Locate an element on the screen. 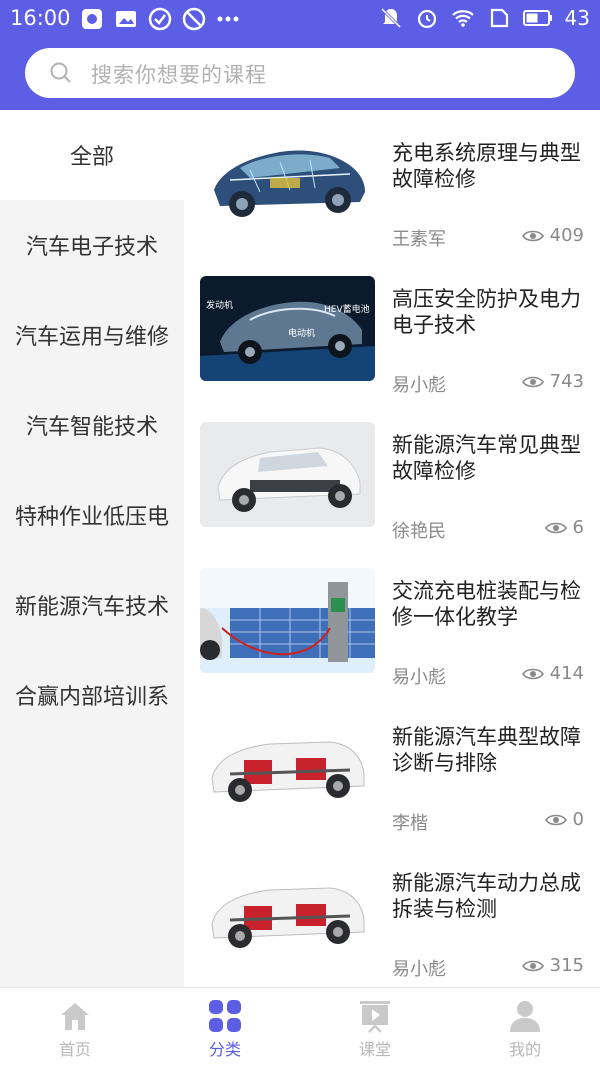 This screenshot has height=1067, width=600. course-title: 高压安全防护及电力电子技术 is located at coordinates (486, 312).